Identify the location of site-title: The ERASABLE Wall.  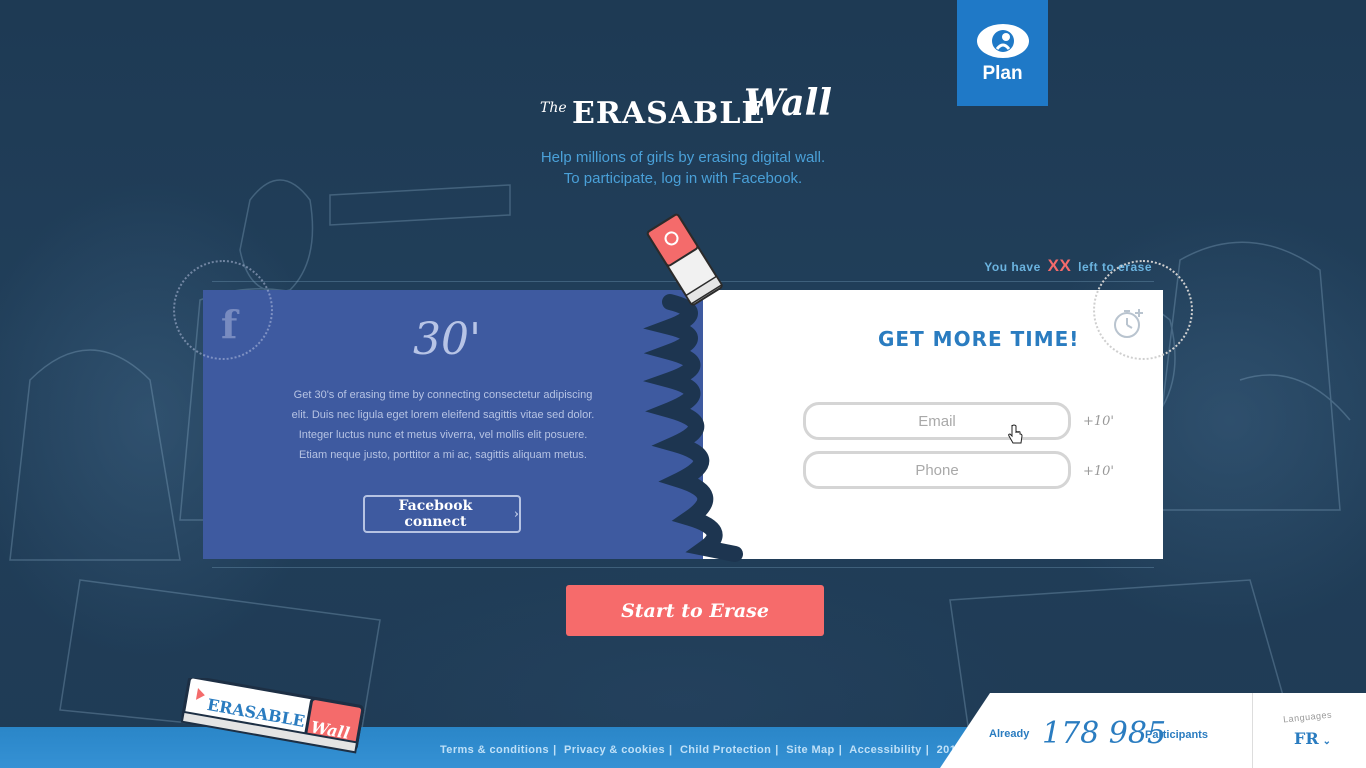
(686, 108).